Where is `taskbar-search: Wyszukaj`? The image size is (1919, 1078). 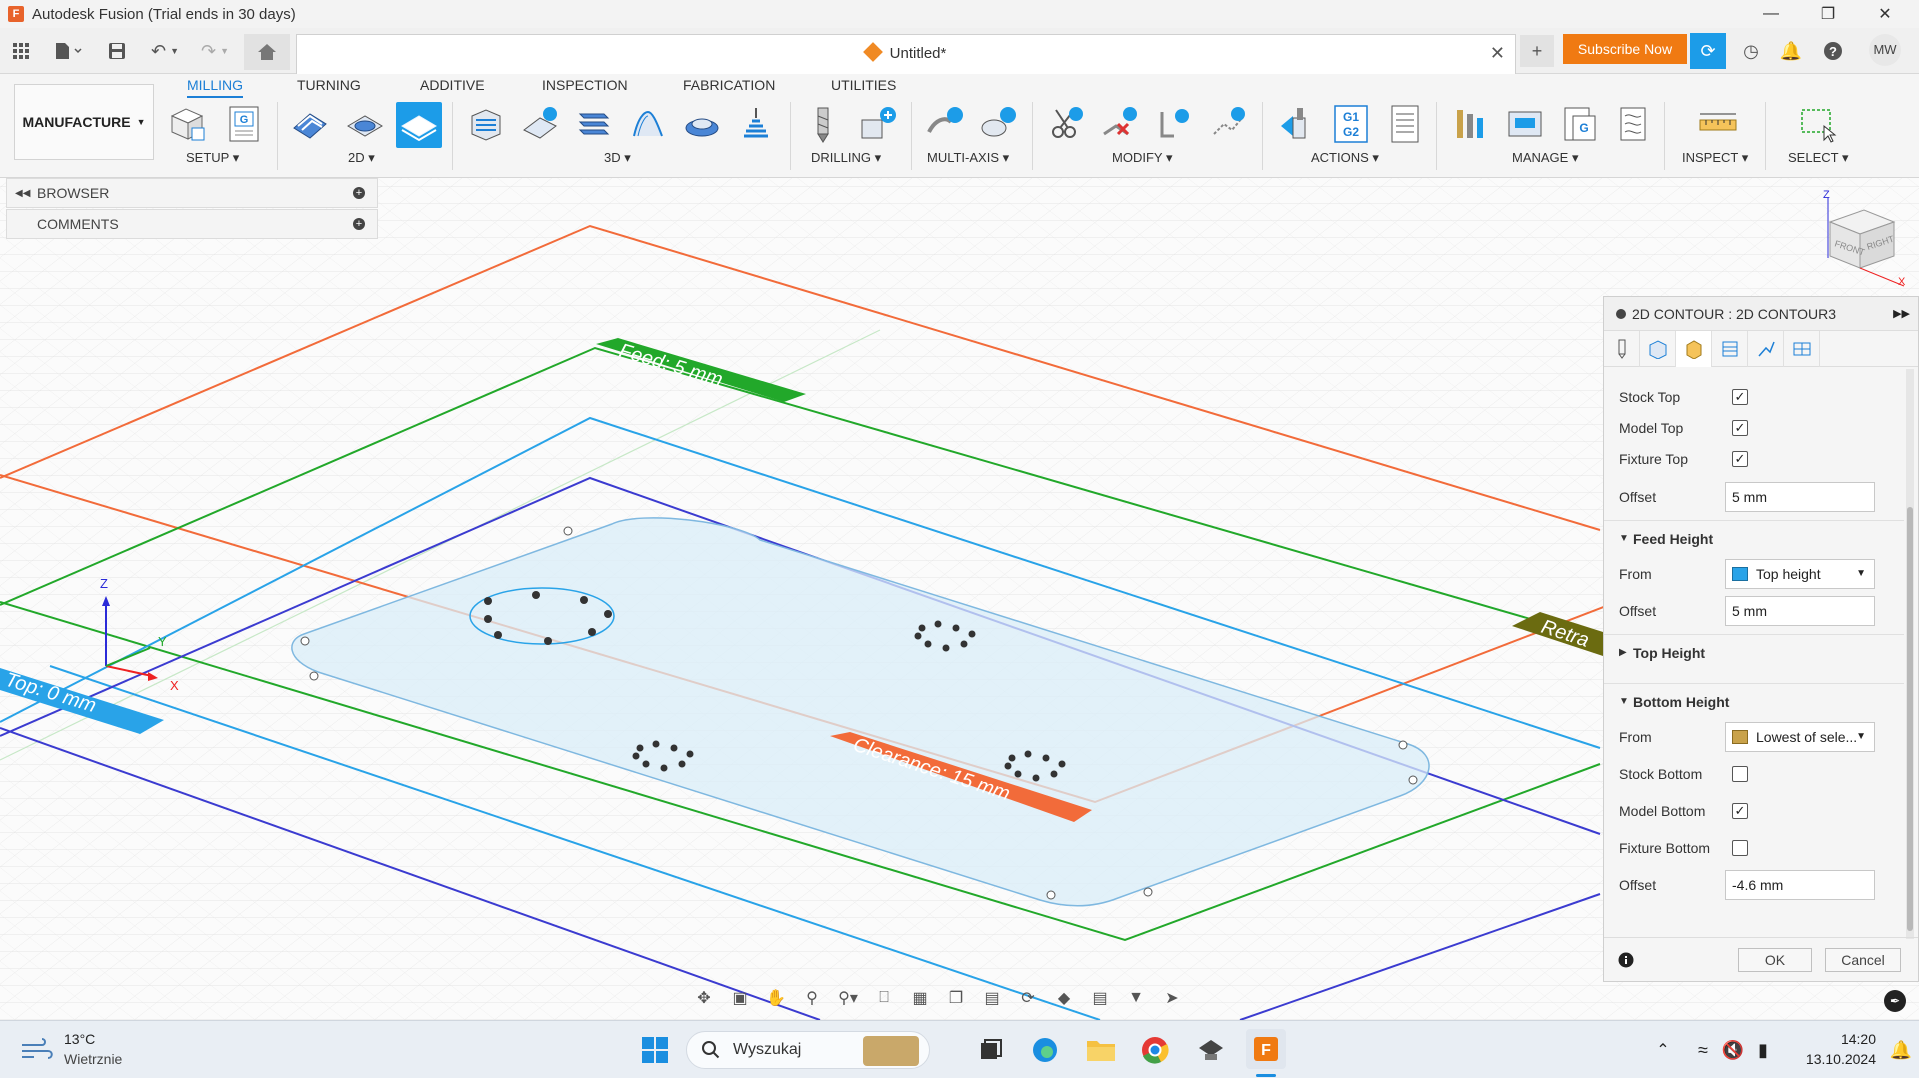
taskbar-search: Wyszukaj is located at coordinates (808, 1050).